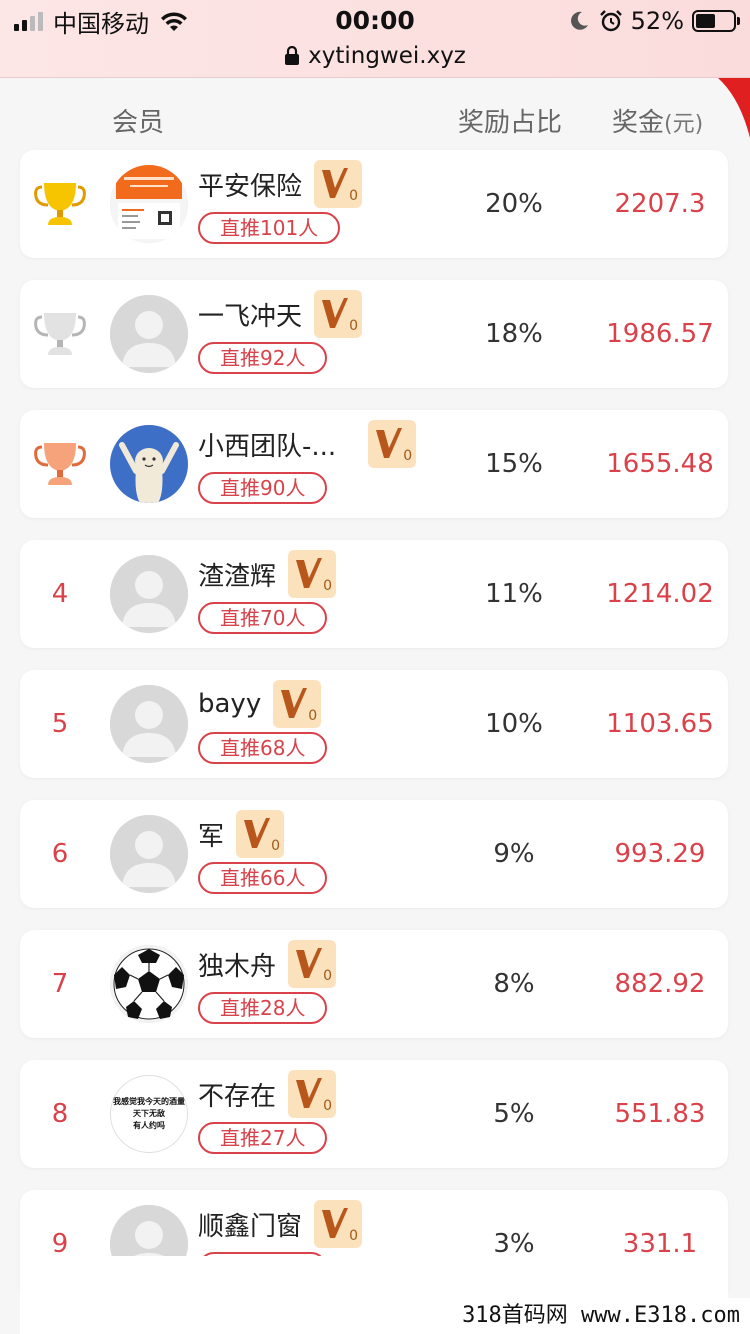  What do you see at coordinates (292, 55) in the screenshot?
I see `lock-icon` at bounding box center [292, 55].